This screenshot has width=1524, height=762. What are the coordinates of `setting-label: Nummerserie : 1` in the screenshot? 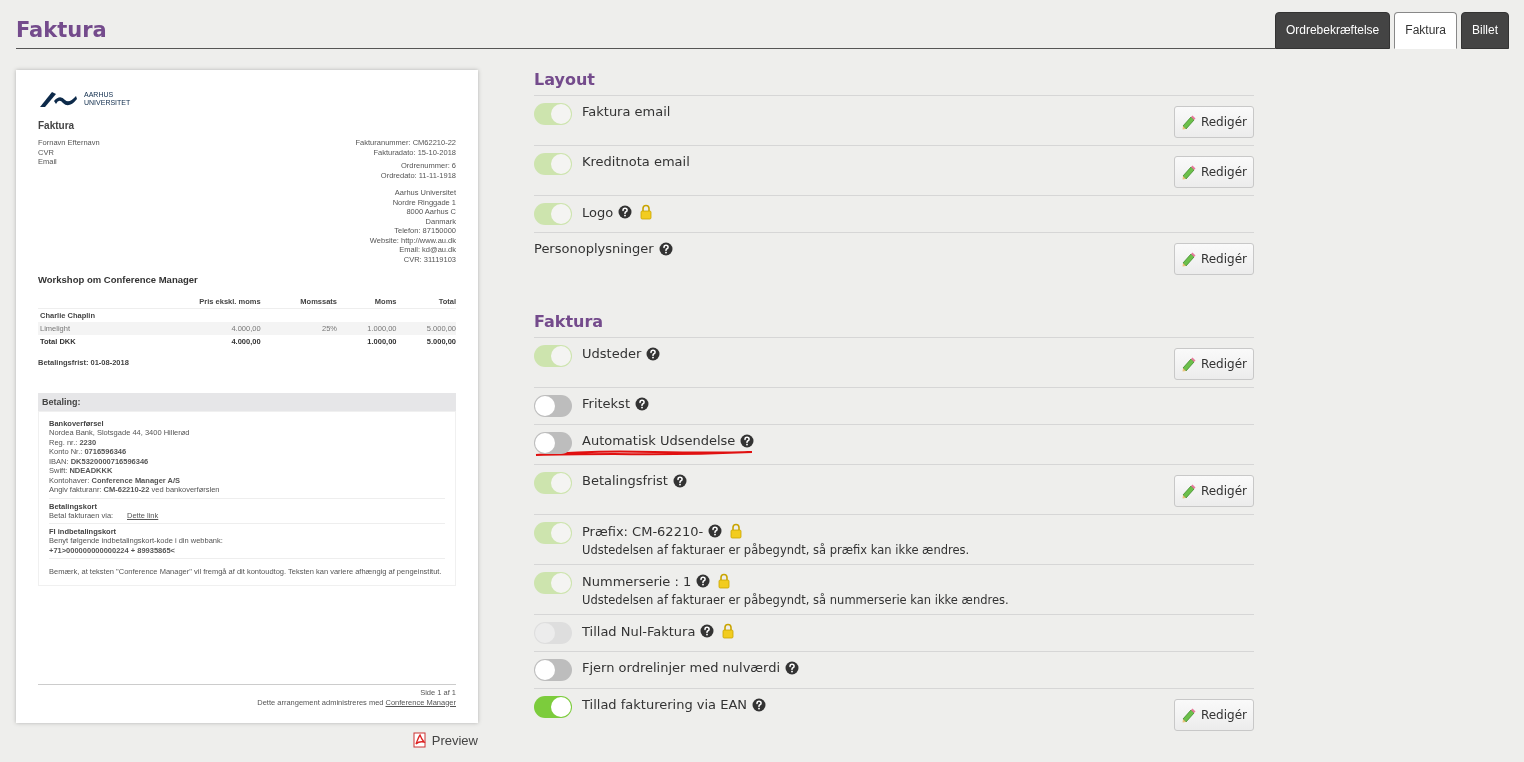 It's located at (637, 581).